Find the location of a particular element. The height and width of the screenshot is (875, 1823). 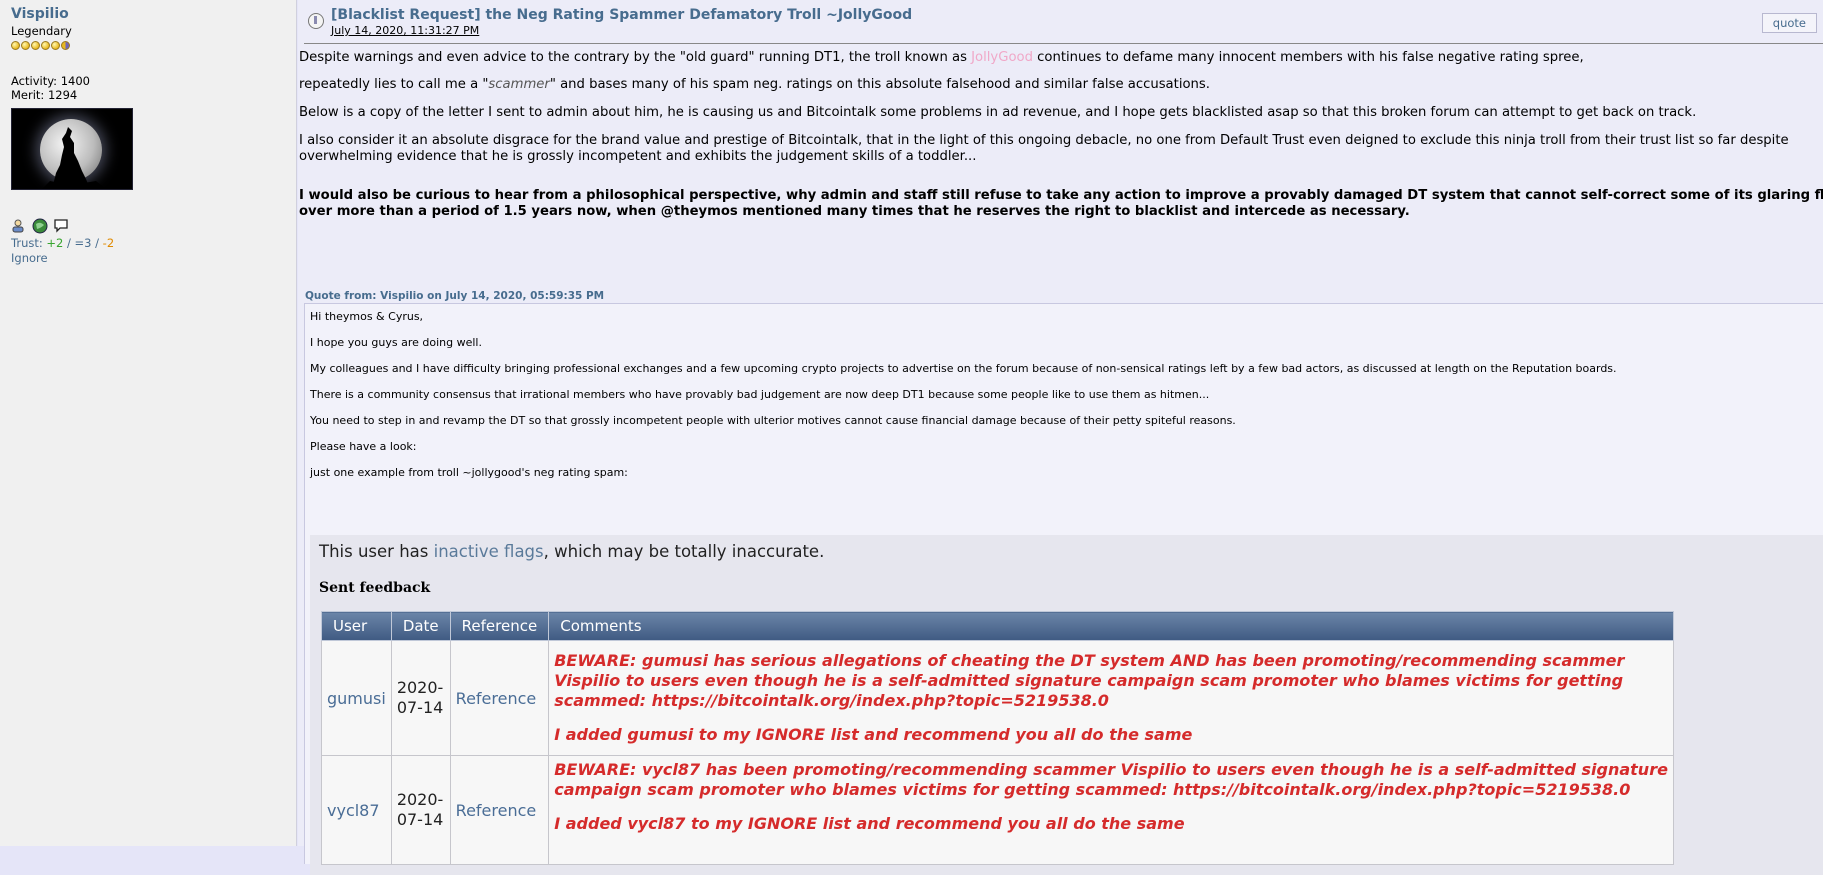

howling-wolf-icon is located at coordinates (74, 158).